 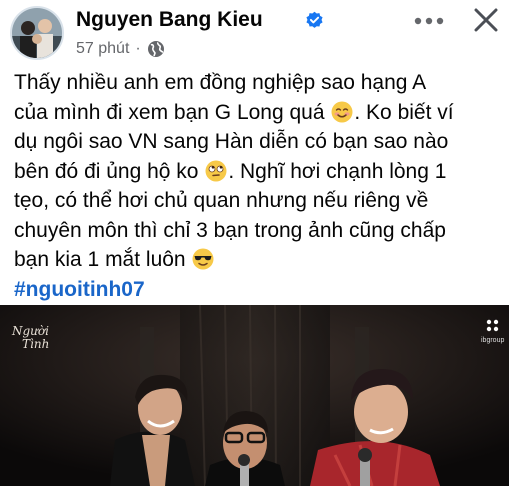 What do you see at coordinates (220, 82) in the screenshot?
I see `post-text-line: Thấy nhiều anh em đồng nghiệp sao hạng A` at bounding box center [220, 82].